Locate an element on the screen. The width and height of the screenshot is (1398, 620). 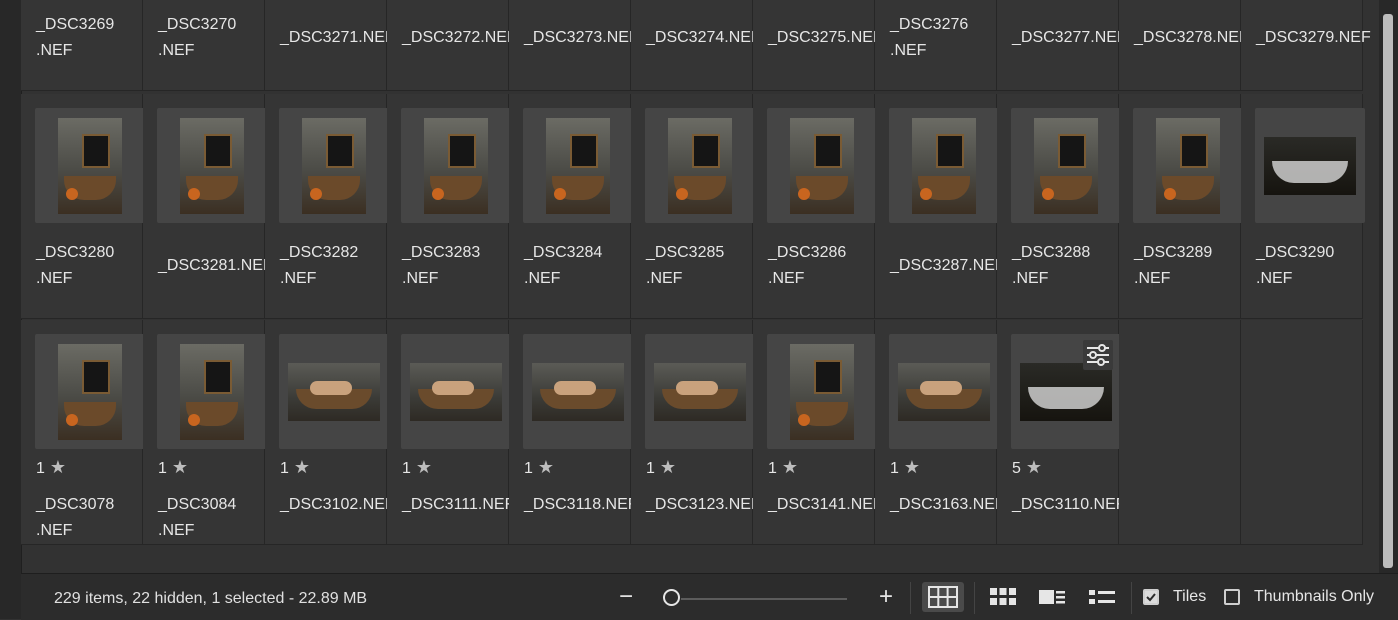
file-tile: _DSC3286 .NEF is located at coordinates (815, 206).